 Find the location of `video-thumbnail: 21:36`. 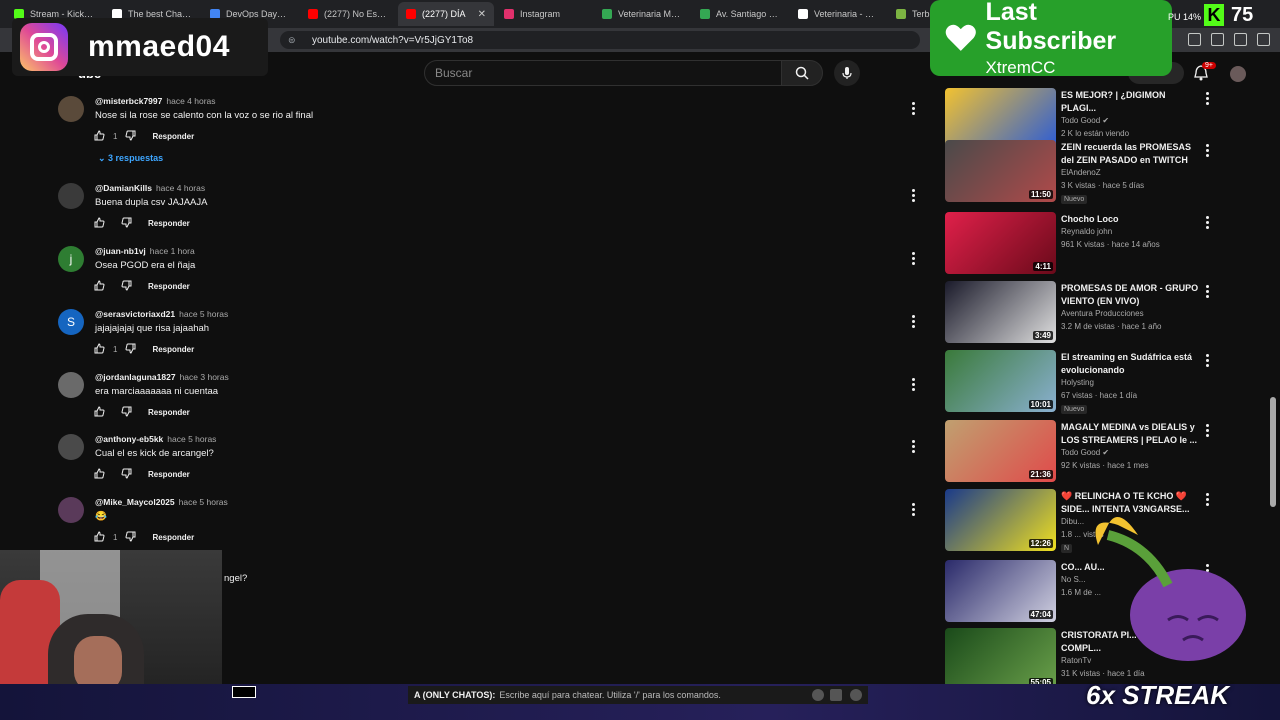

video-thumbnail: 21:36 is located at coordinates (1000, 451).